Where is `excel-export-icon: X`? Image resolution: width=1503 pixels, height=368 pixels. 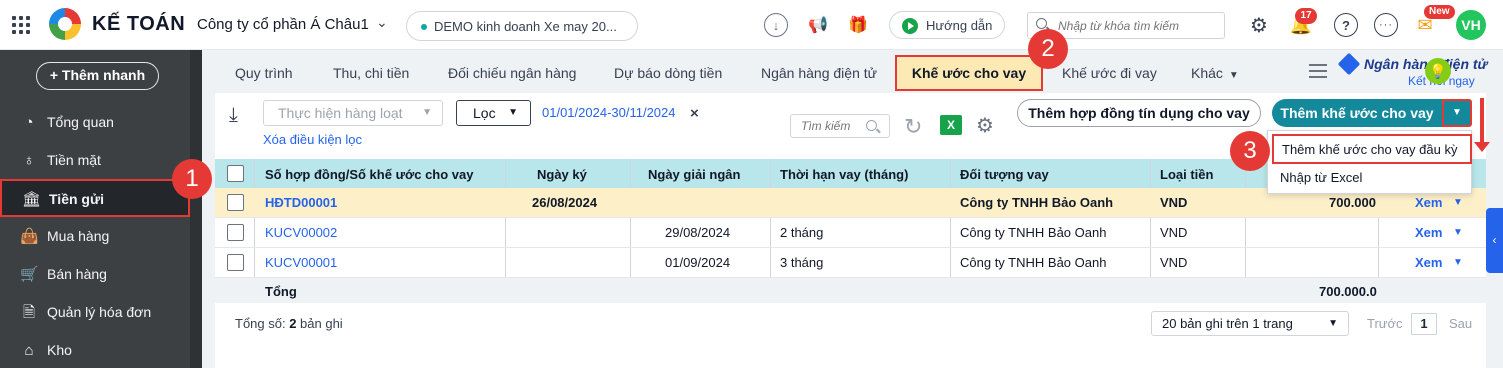 excel-export-icon: X is located at coordinates (951, 125).